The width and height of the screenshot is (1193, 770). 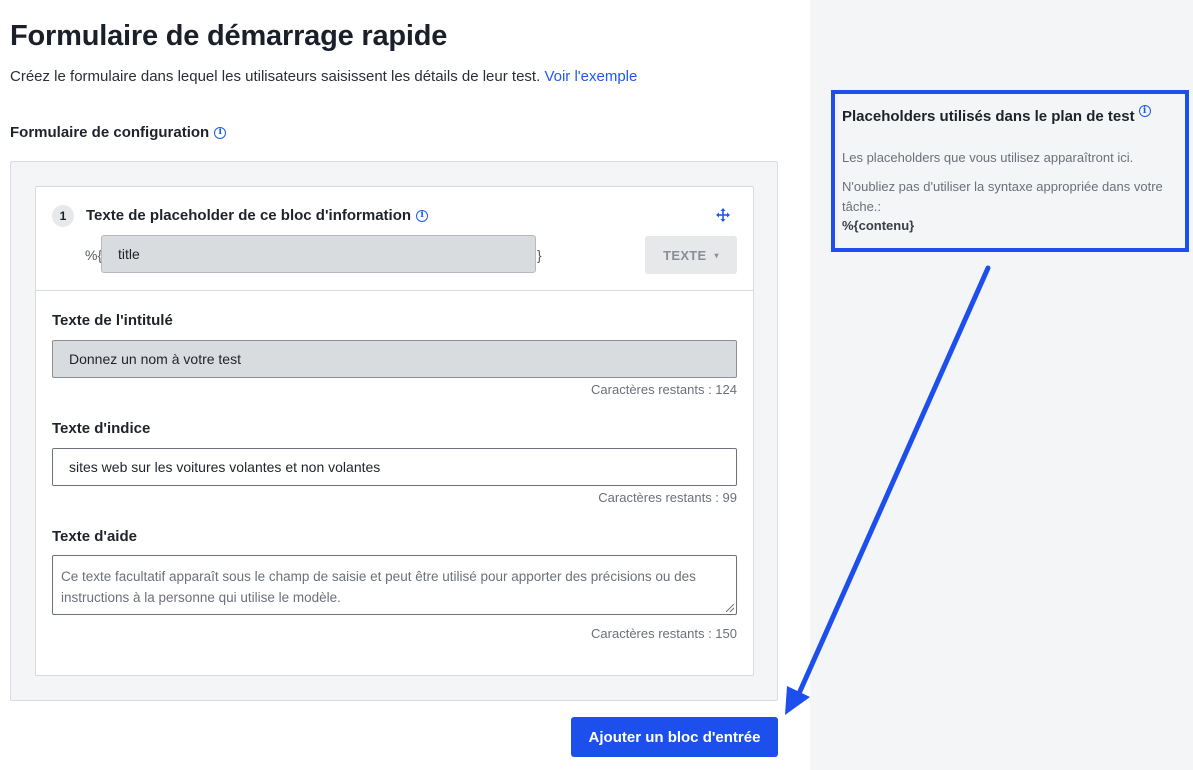 What do you see at coordinates (730, 608) in the screenshot?
I see `resize-handle-icon` at bounding box center [730, 608].